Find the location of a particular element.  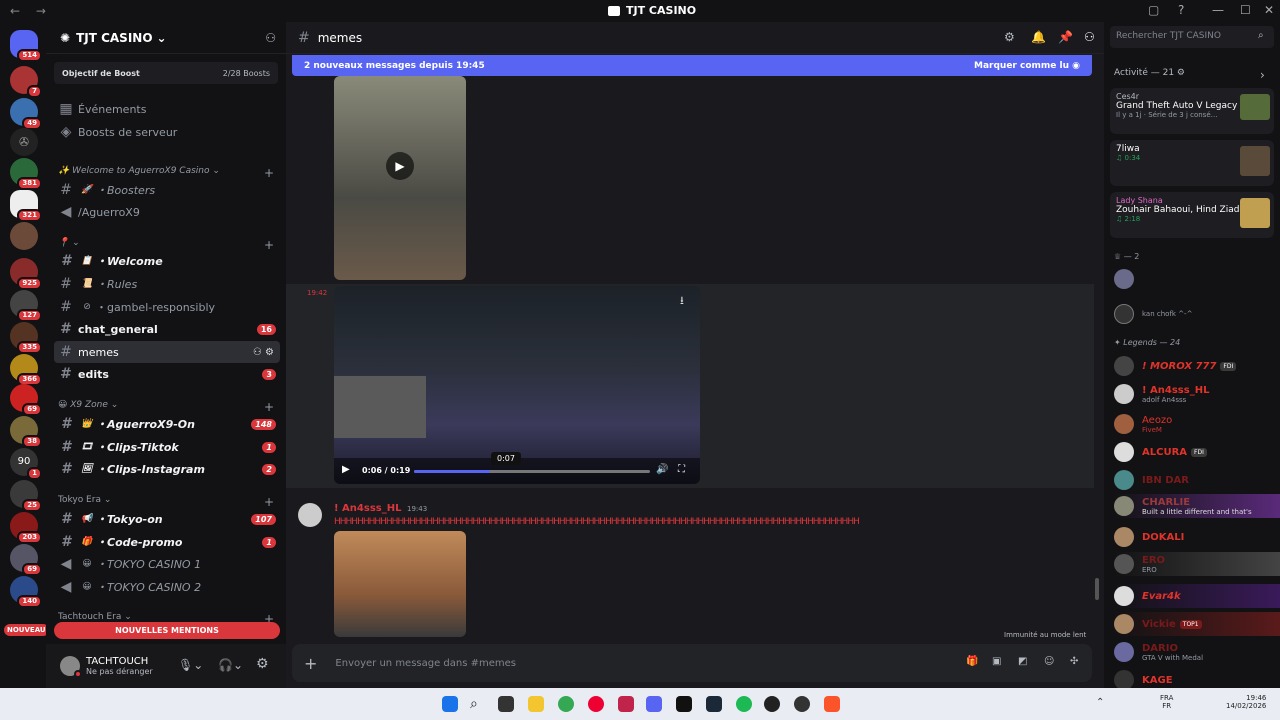

language-indicator: FRA FR is located at coordinates (1166, 702).